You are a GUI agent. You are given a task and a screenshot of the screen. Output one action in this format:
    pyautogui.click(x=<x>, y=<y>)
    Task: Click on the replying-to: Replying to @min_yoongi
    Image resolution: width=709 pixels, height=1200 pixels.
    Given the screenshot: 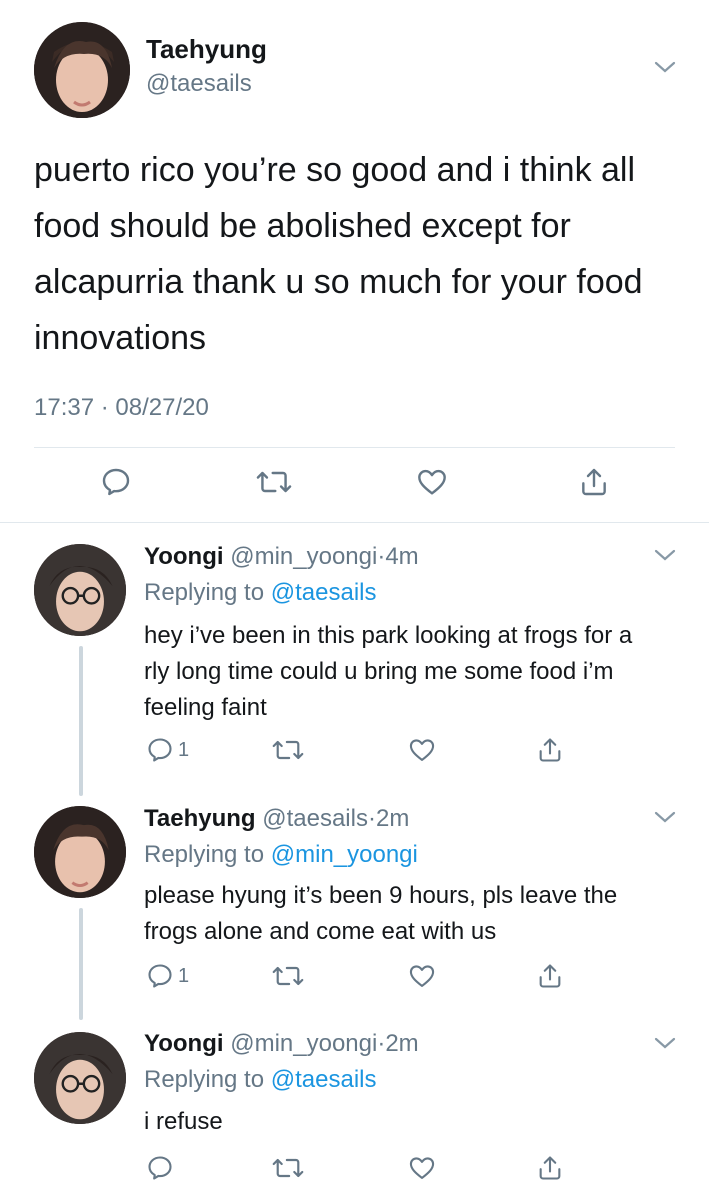 What is the action you would take?
    pyautogui.click(x=281, y=855)
    